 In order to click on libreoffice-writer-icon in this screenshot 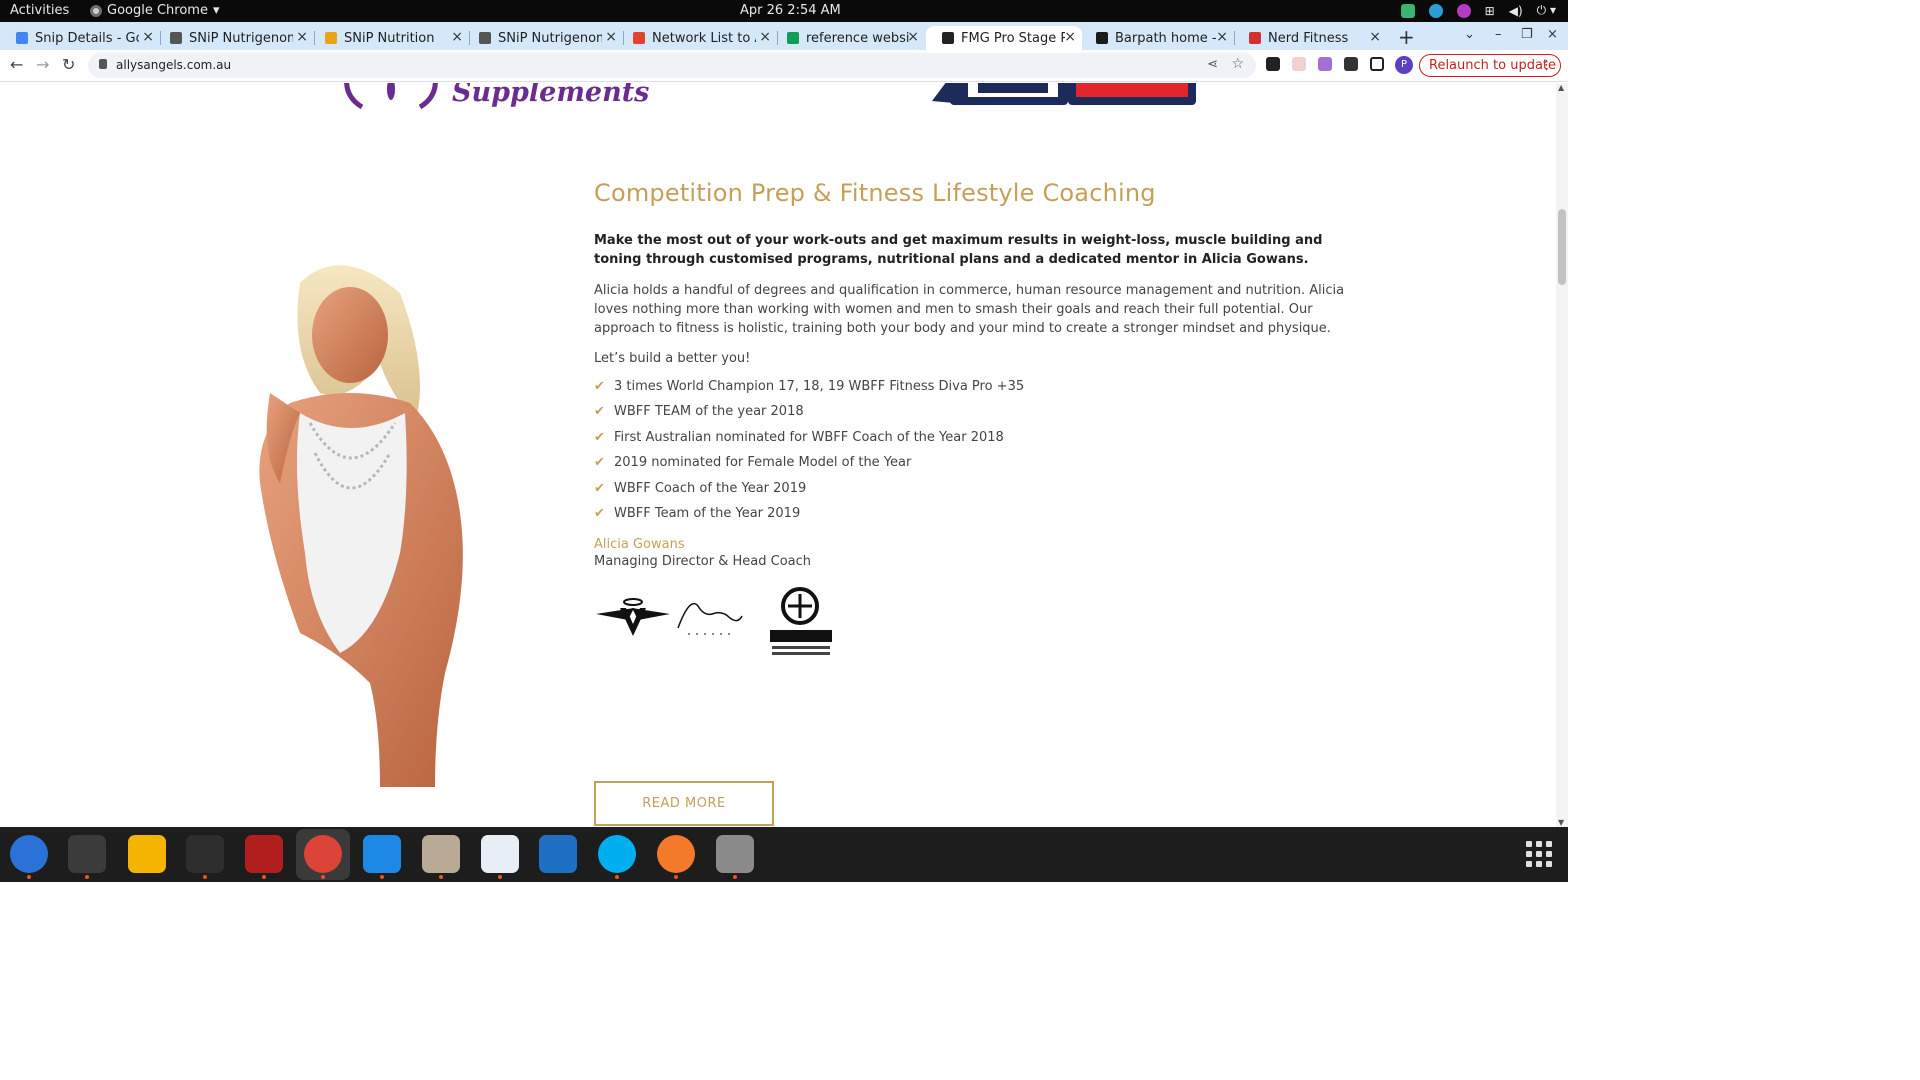, I will do `click(558, 854)`.